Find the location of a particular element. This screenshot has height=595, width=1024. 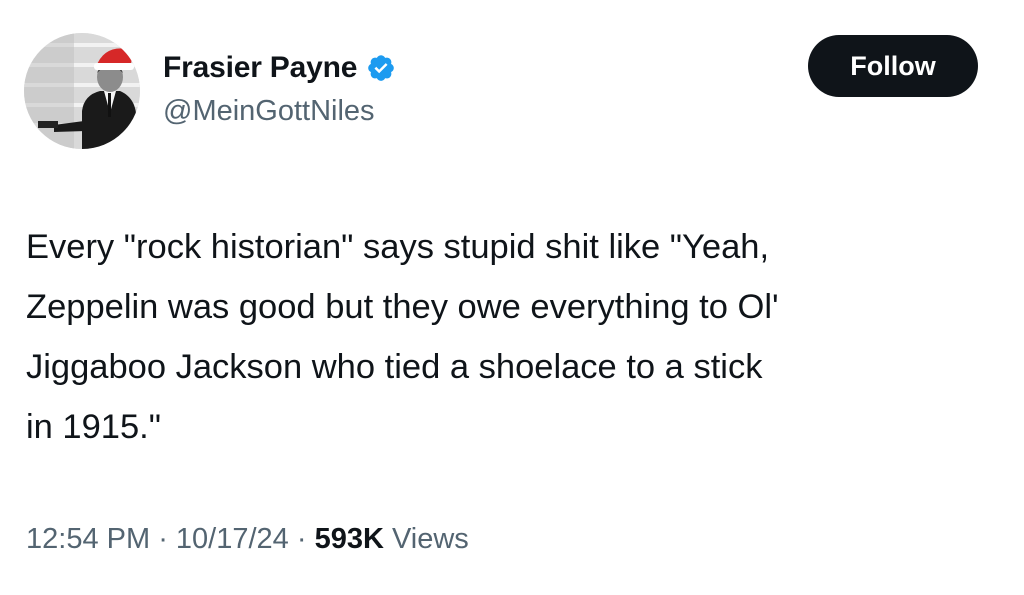

follow-button: Follow is located at coordinates (893, 66).